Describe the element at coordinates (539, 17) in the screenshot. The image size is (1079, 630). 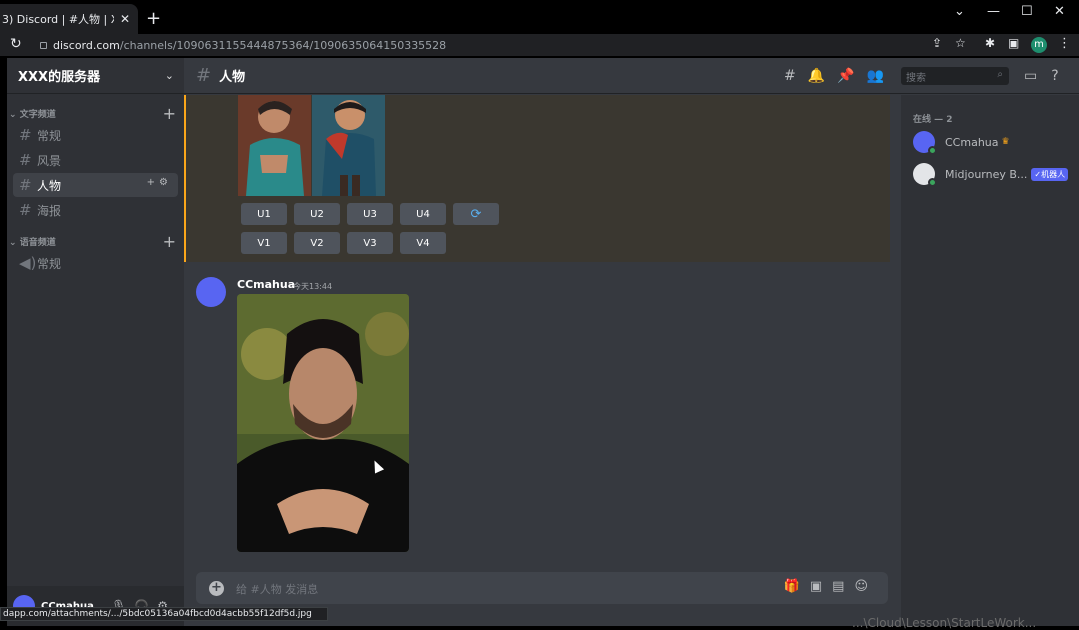
I see `browser-titlebar: 3) Discord | #人物 | XXX的服 ✕ + ⌄ — ☐ ✕` at that location.